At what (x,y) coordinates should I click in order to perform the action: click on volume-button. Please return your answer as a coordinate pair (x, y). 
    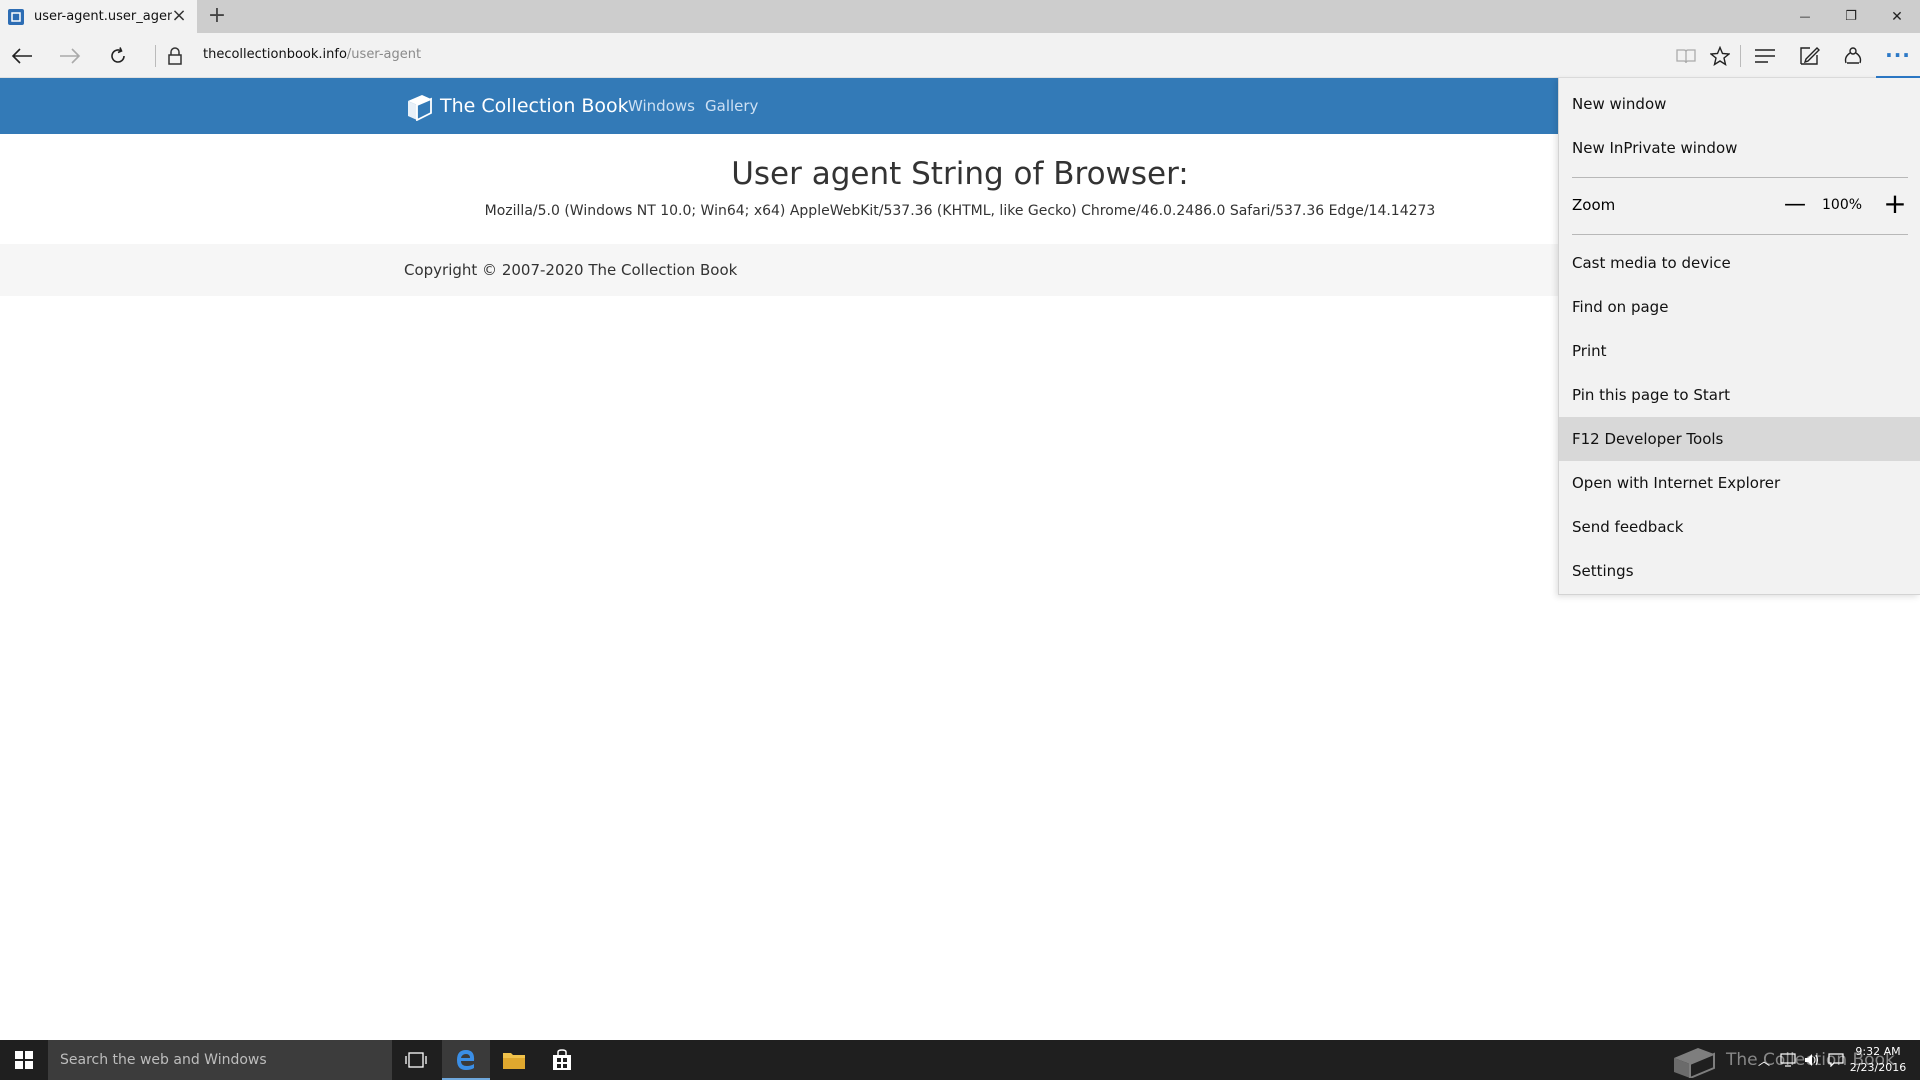
    Looking at the image, I should click on (1812, 1060).